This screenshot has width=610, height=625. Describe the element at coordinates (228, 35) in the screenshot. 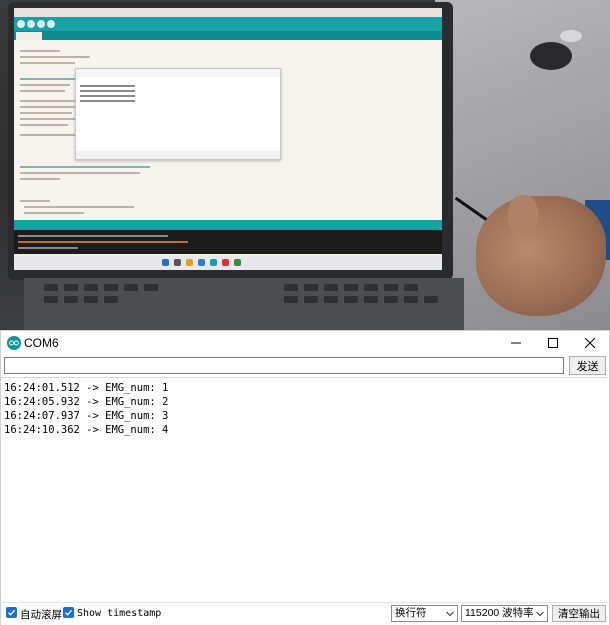

I see `ide-tabbar` at that location.